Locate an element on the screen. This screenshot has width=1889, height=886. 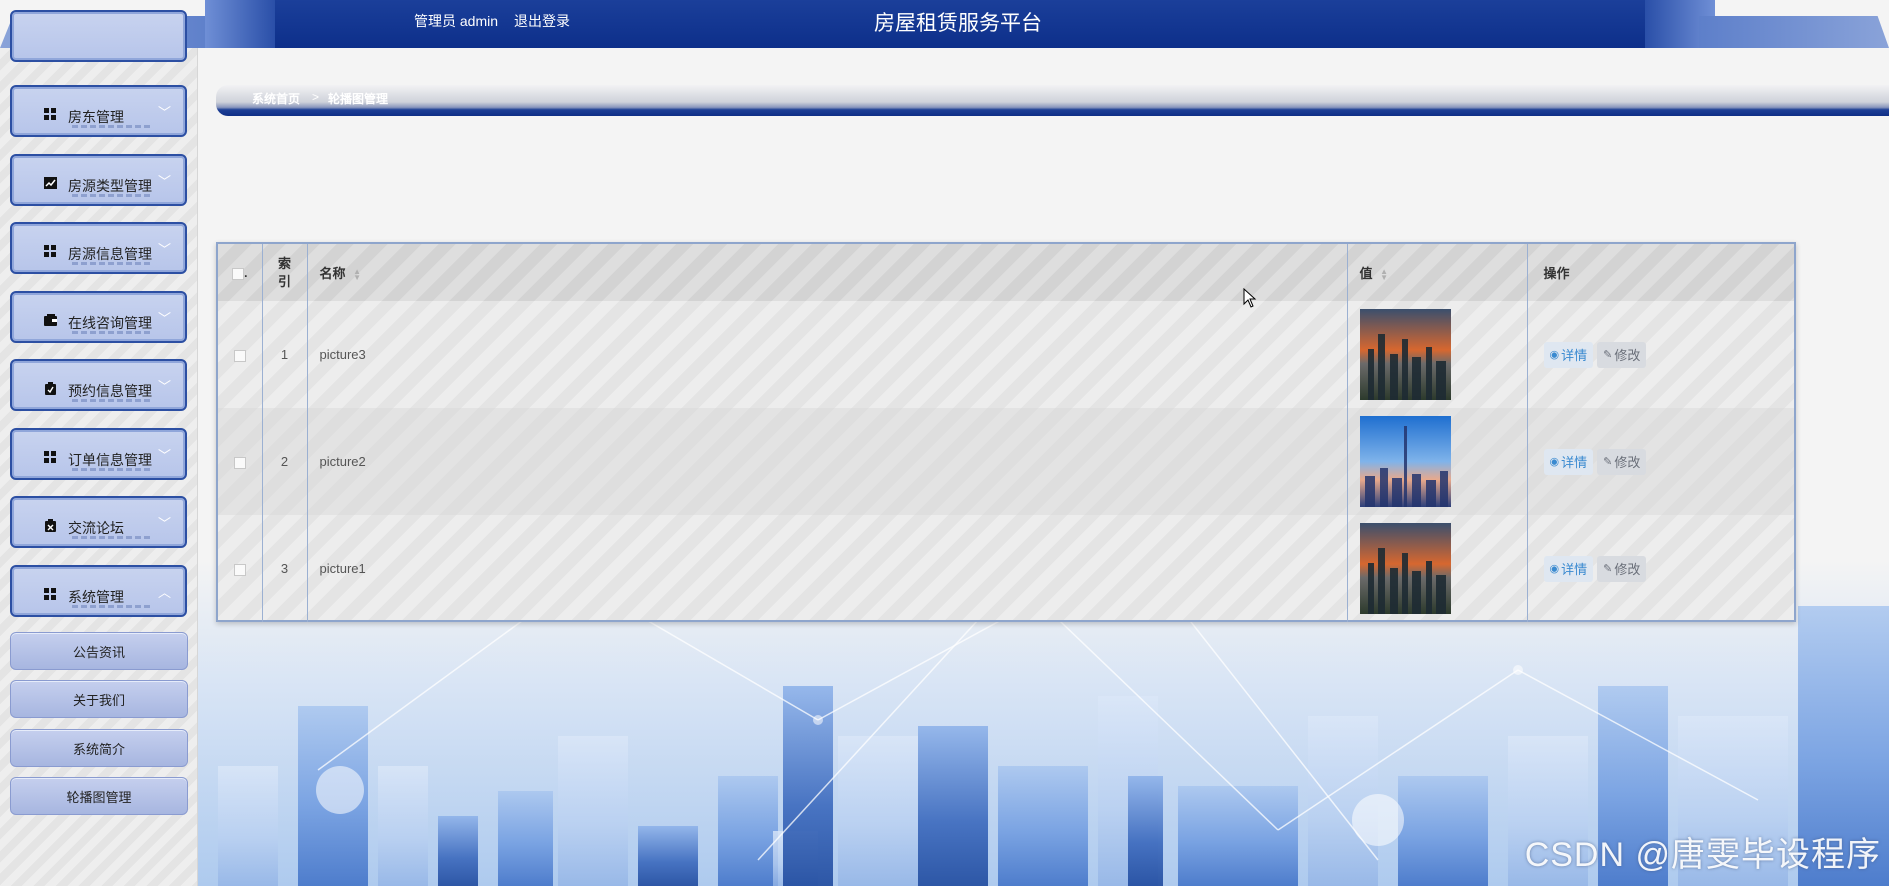
sidebar-item-system: 系统管理 ︿ is located at coordinates (98, 591).